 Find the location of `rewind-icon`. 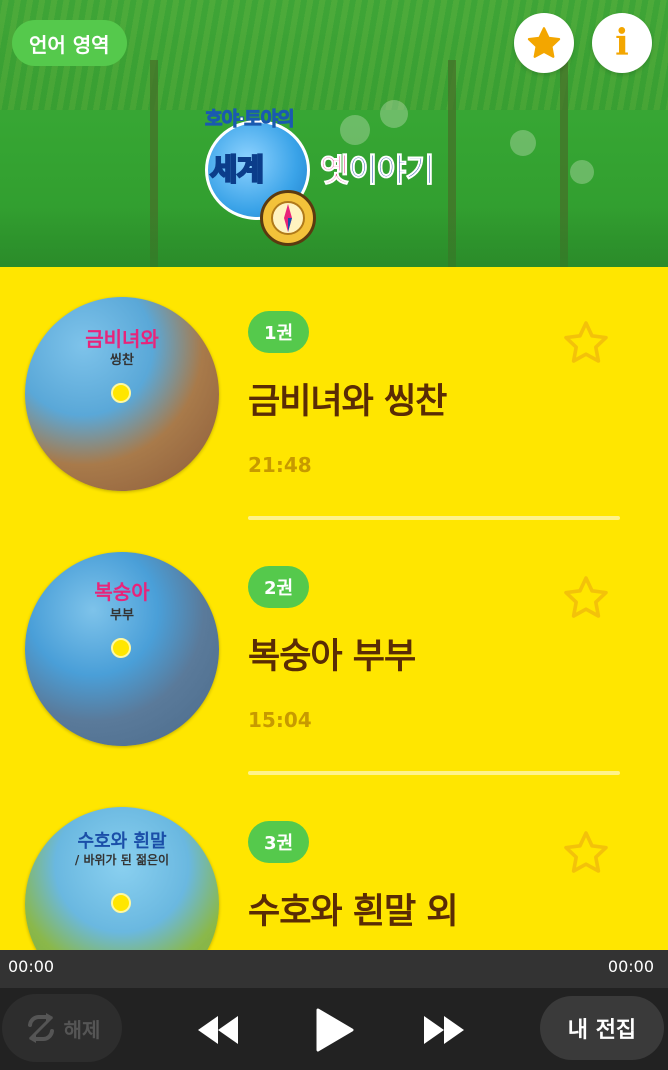

rewind-icon is located at coordinates (218, 1030).